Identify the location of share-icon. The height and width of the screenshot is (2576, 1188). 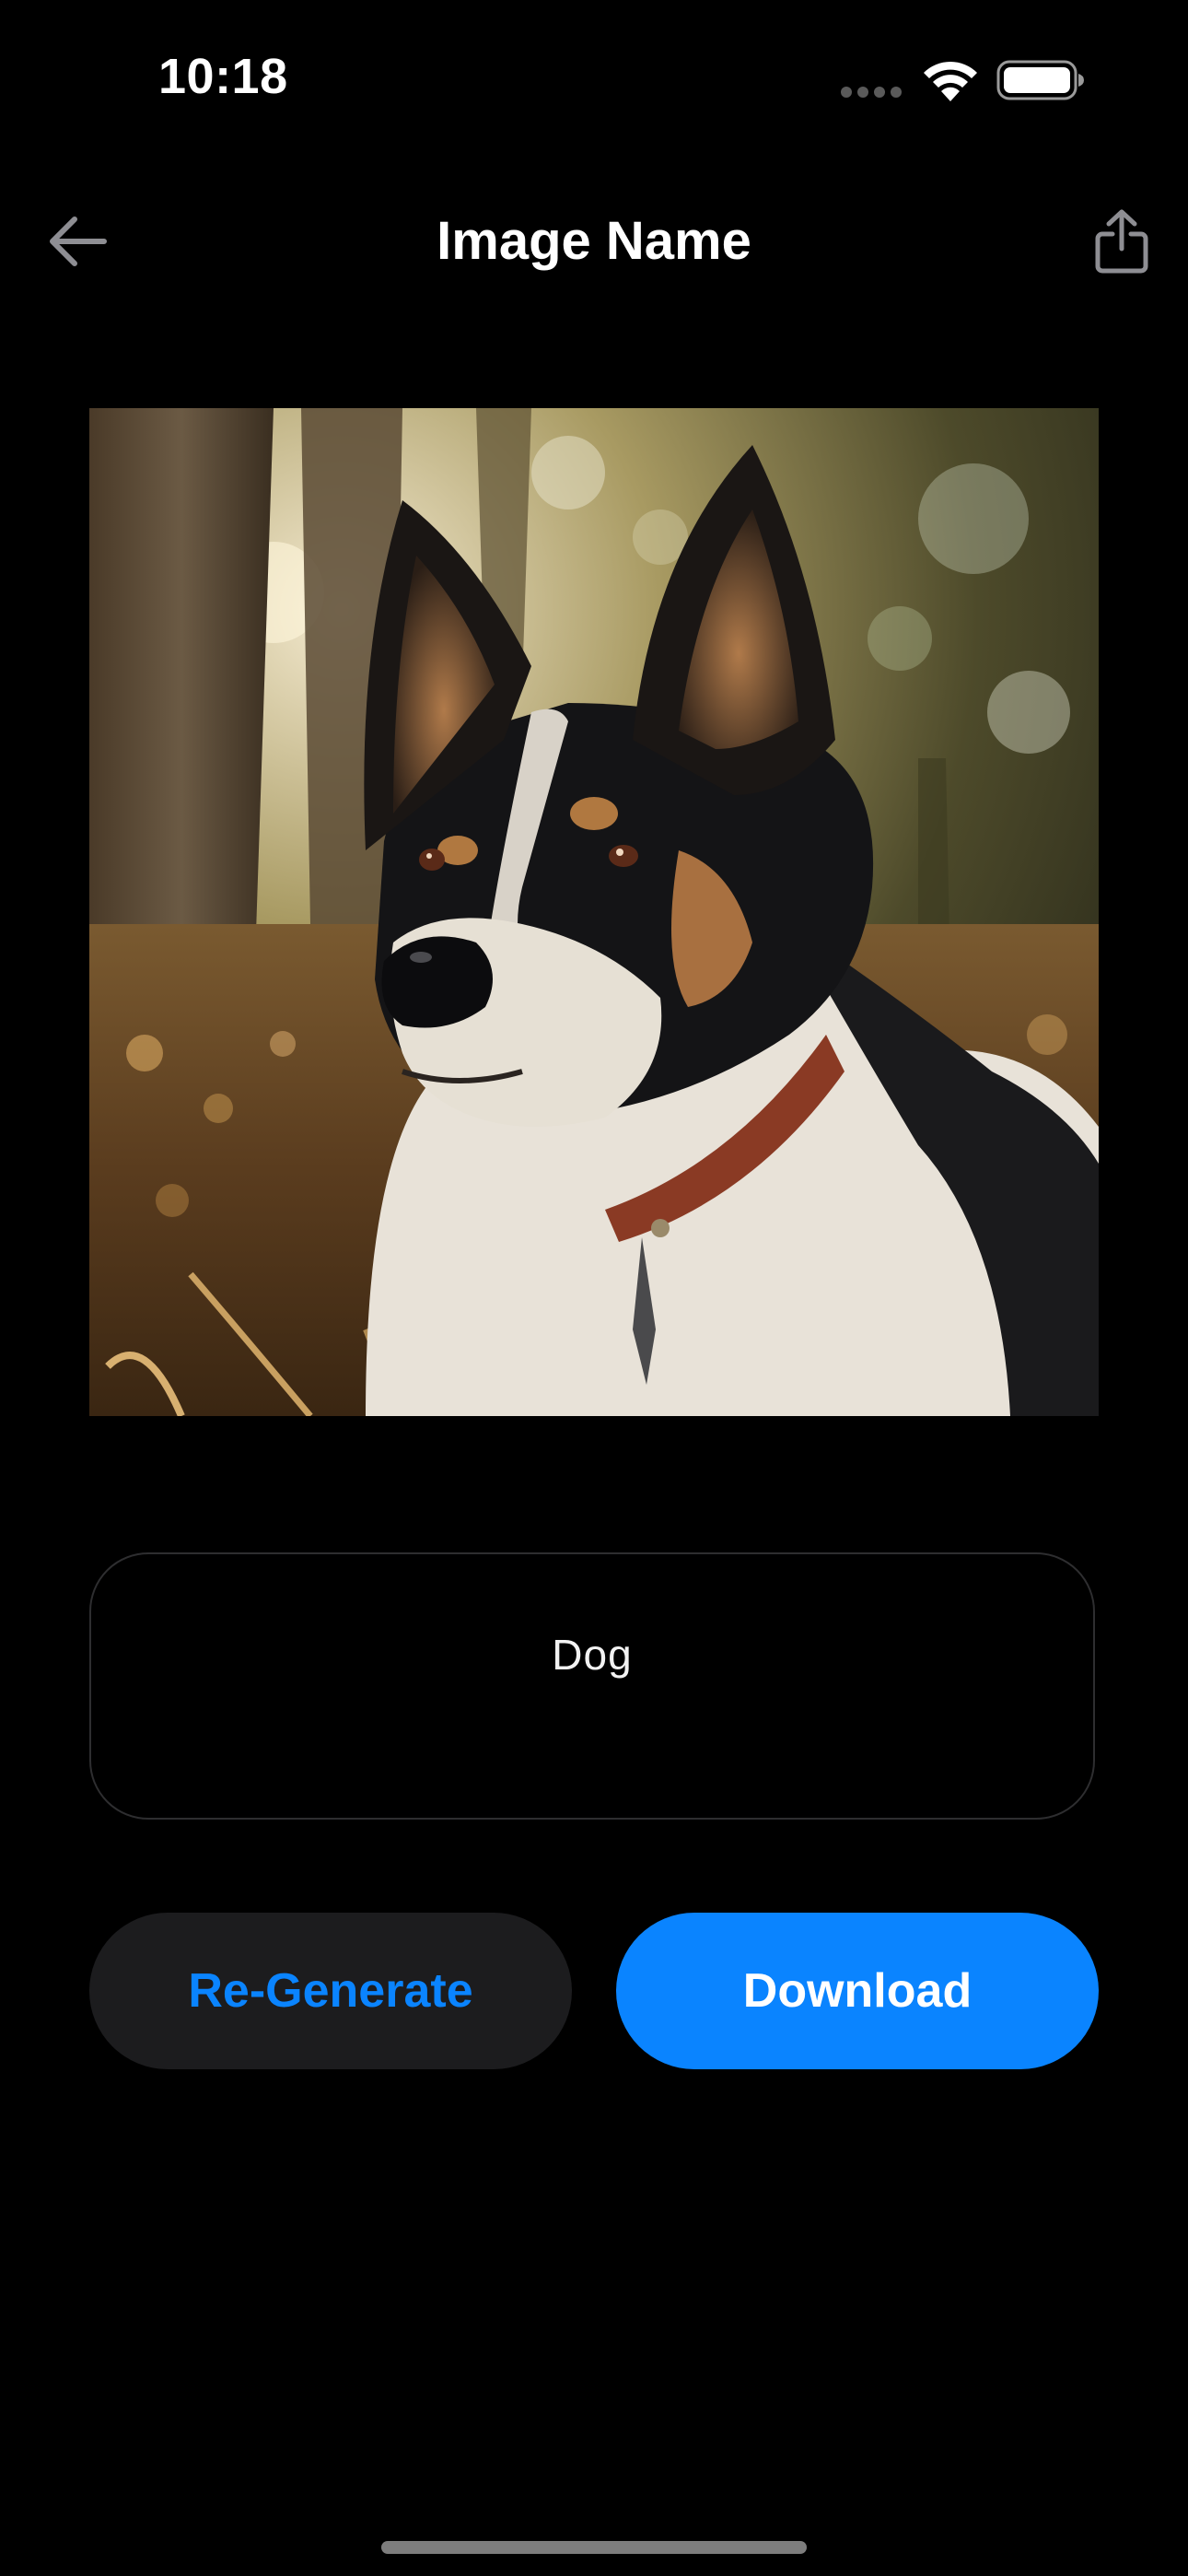
(1121, 241).